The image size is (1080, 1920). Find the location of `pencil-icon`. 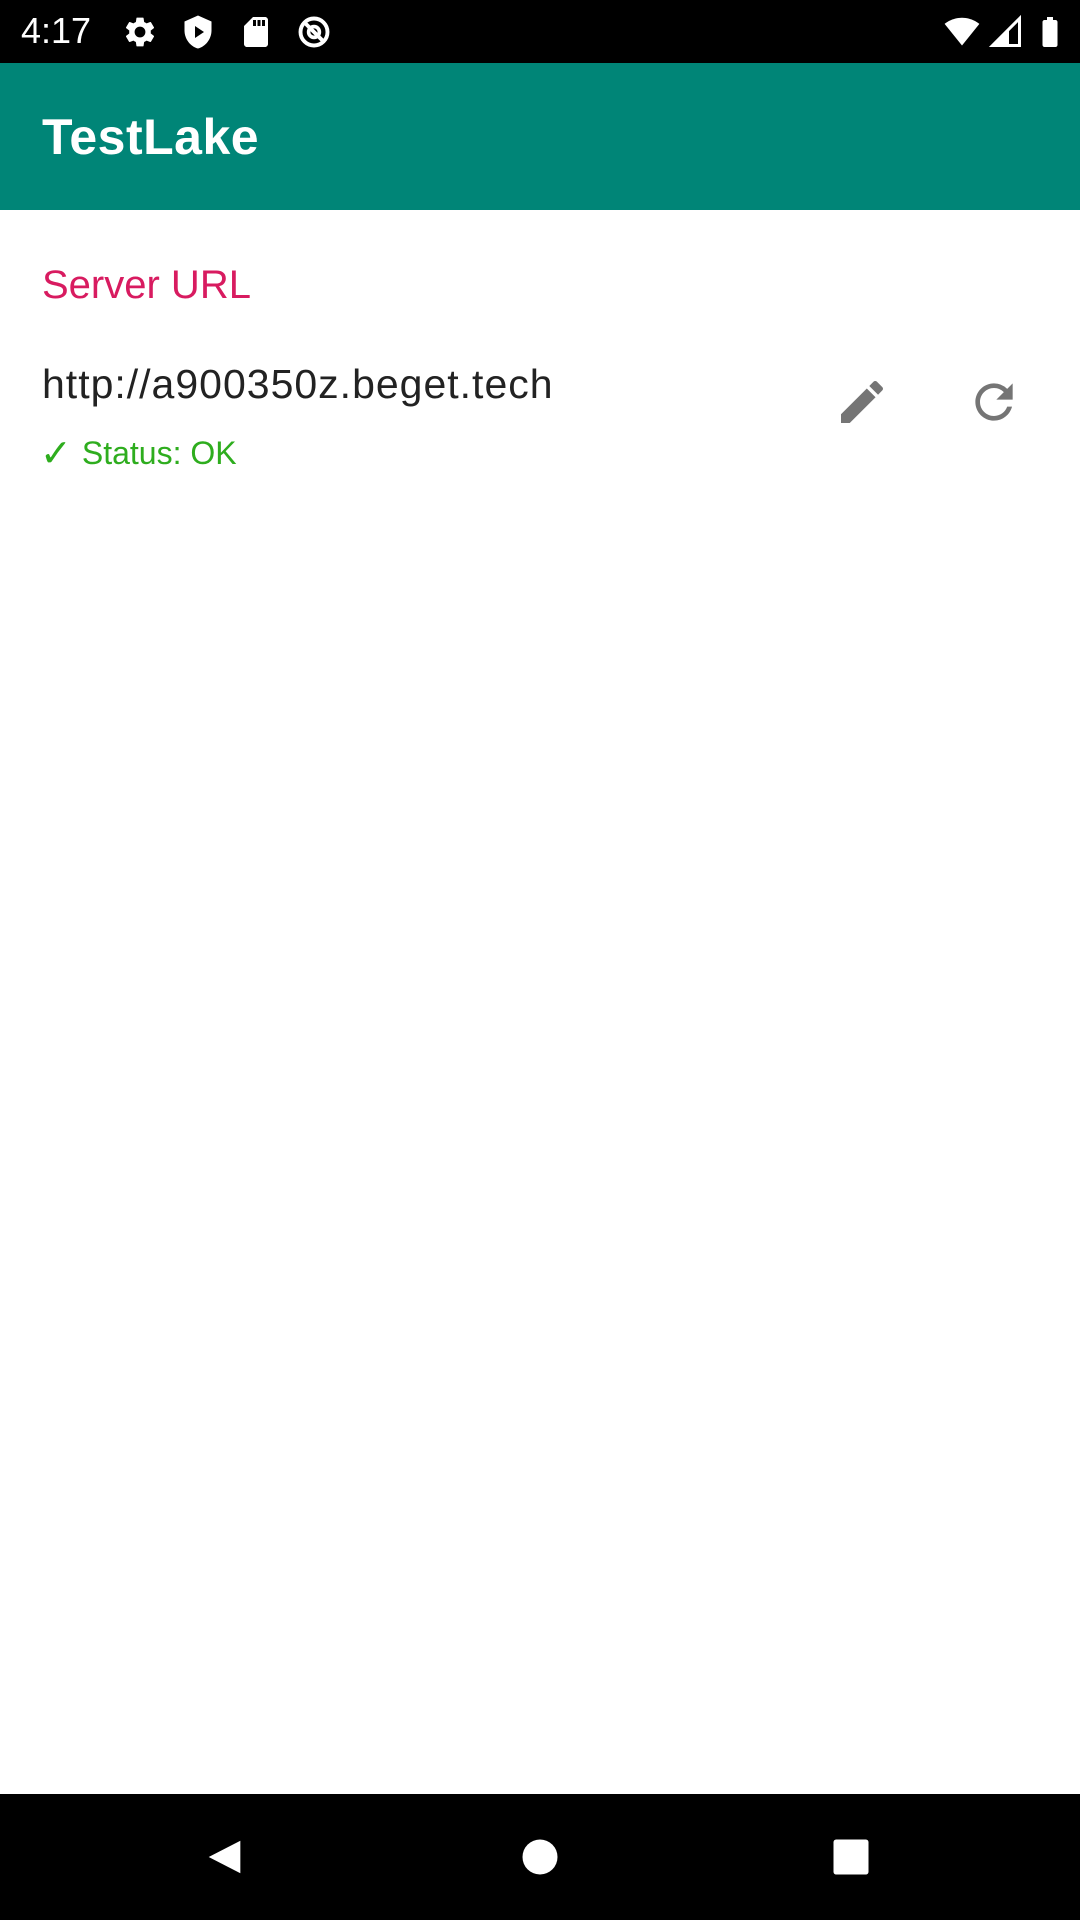

pencil-icon is located at coordinates (862, 401).